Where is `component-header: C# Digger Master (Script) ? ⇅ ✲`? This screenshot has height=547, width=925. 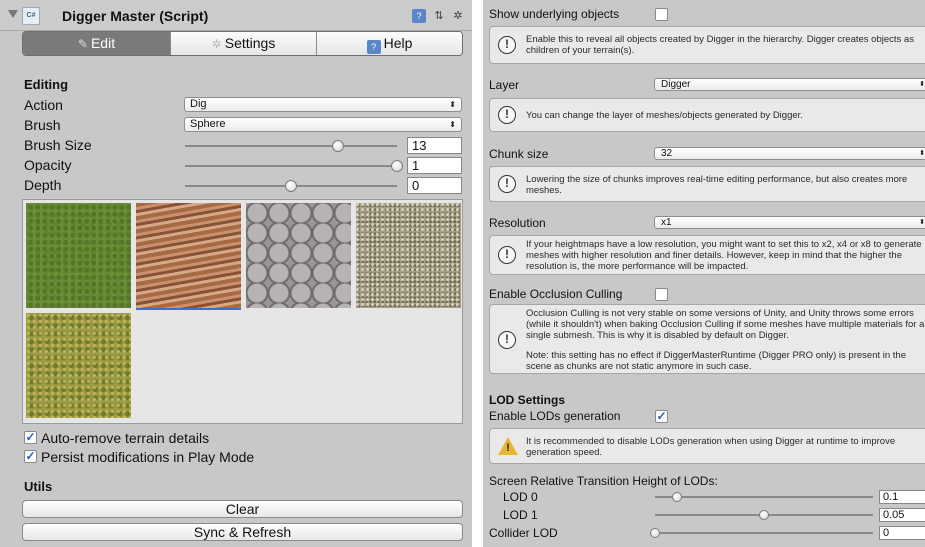 component-header: C# Digger Master (Script) ? ⇅ ✲ is located at coordinates (236, 15).